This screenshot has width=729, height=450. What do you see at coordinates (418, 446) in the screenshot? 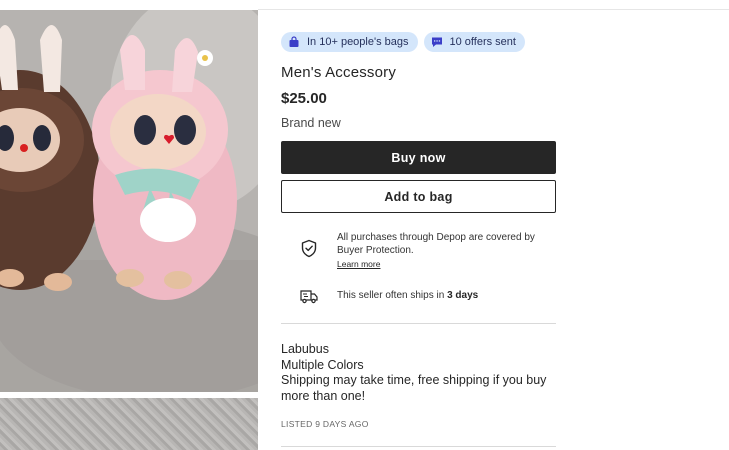
I see `section-divider-bottom` at bounding box center [418, 446].